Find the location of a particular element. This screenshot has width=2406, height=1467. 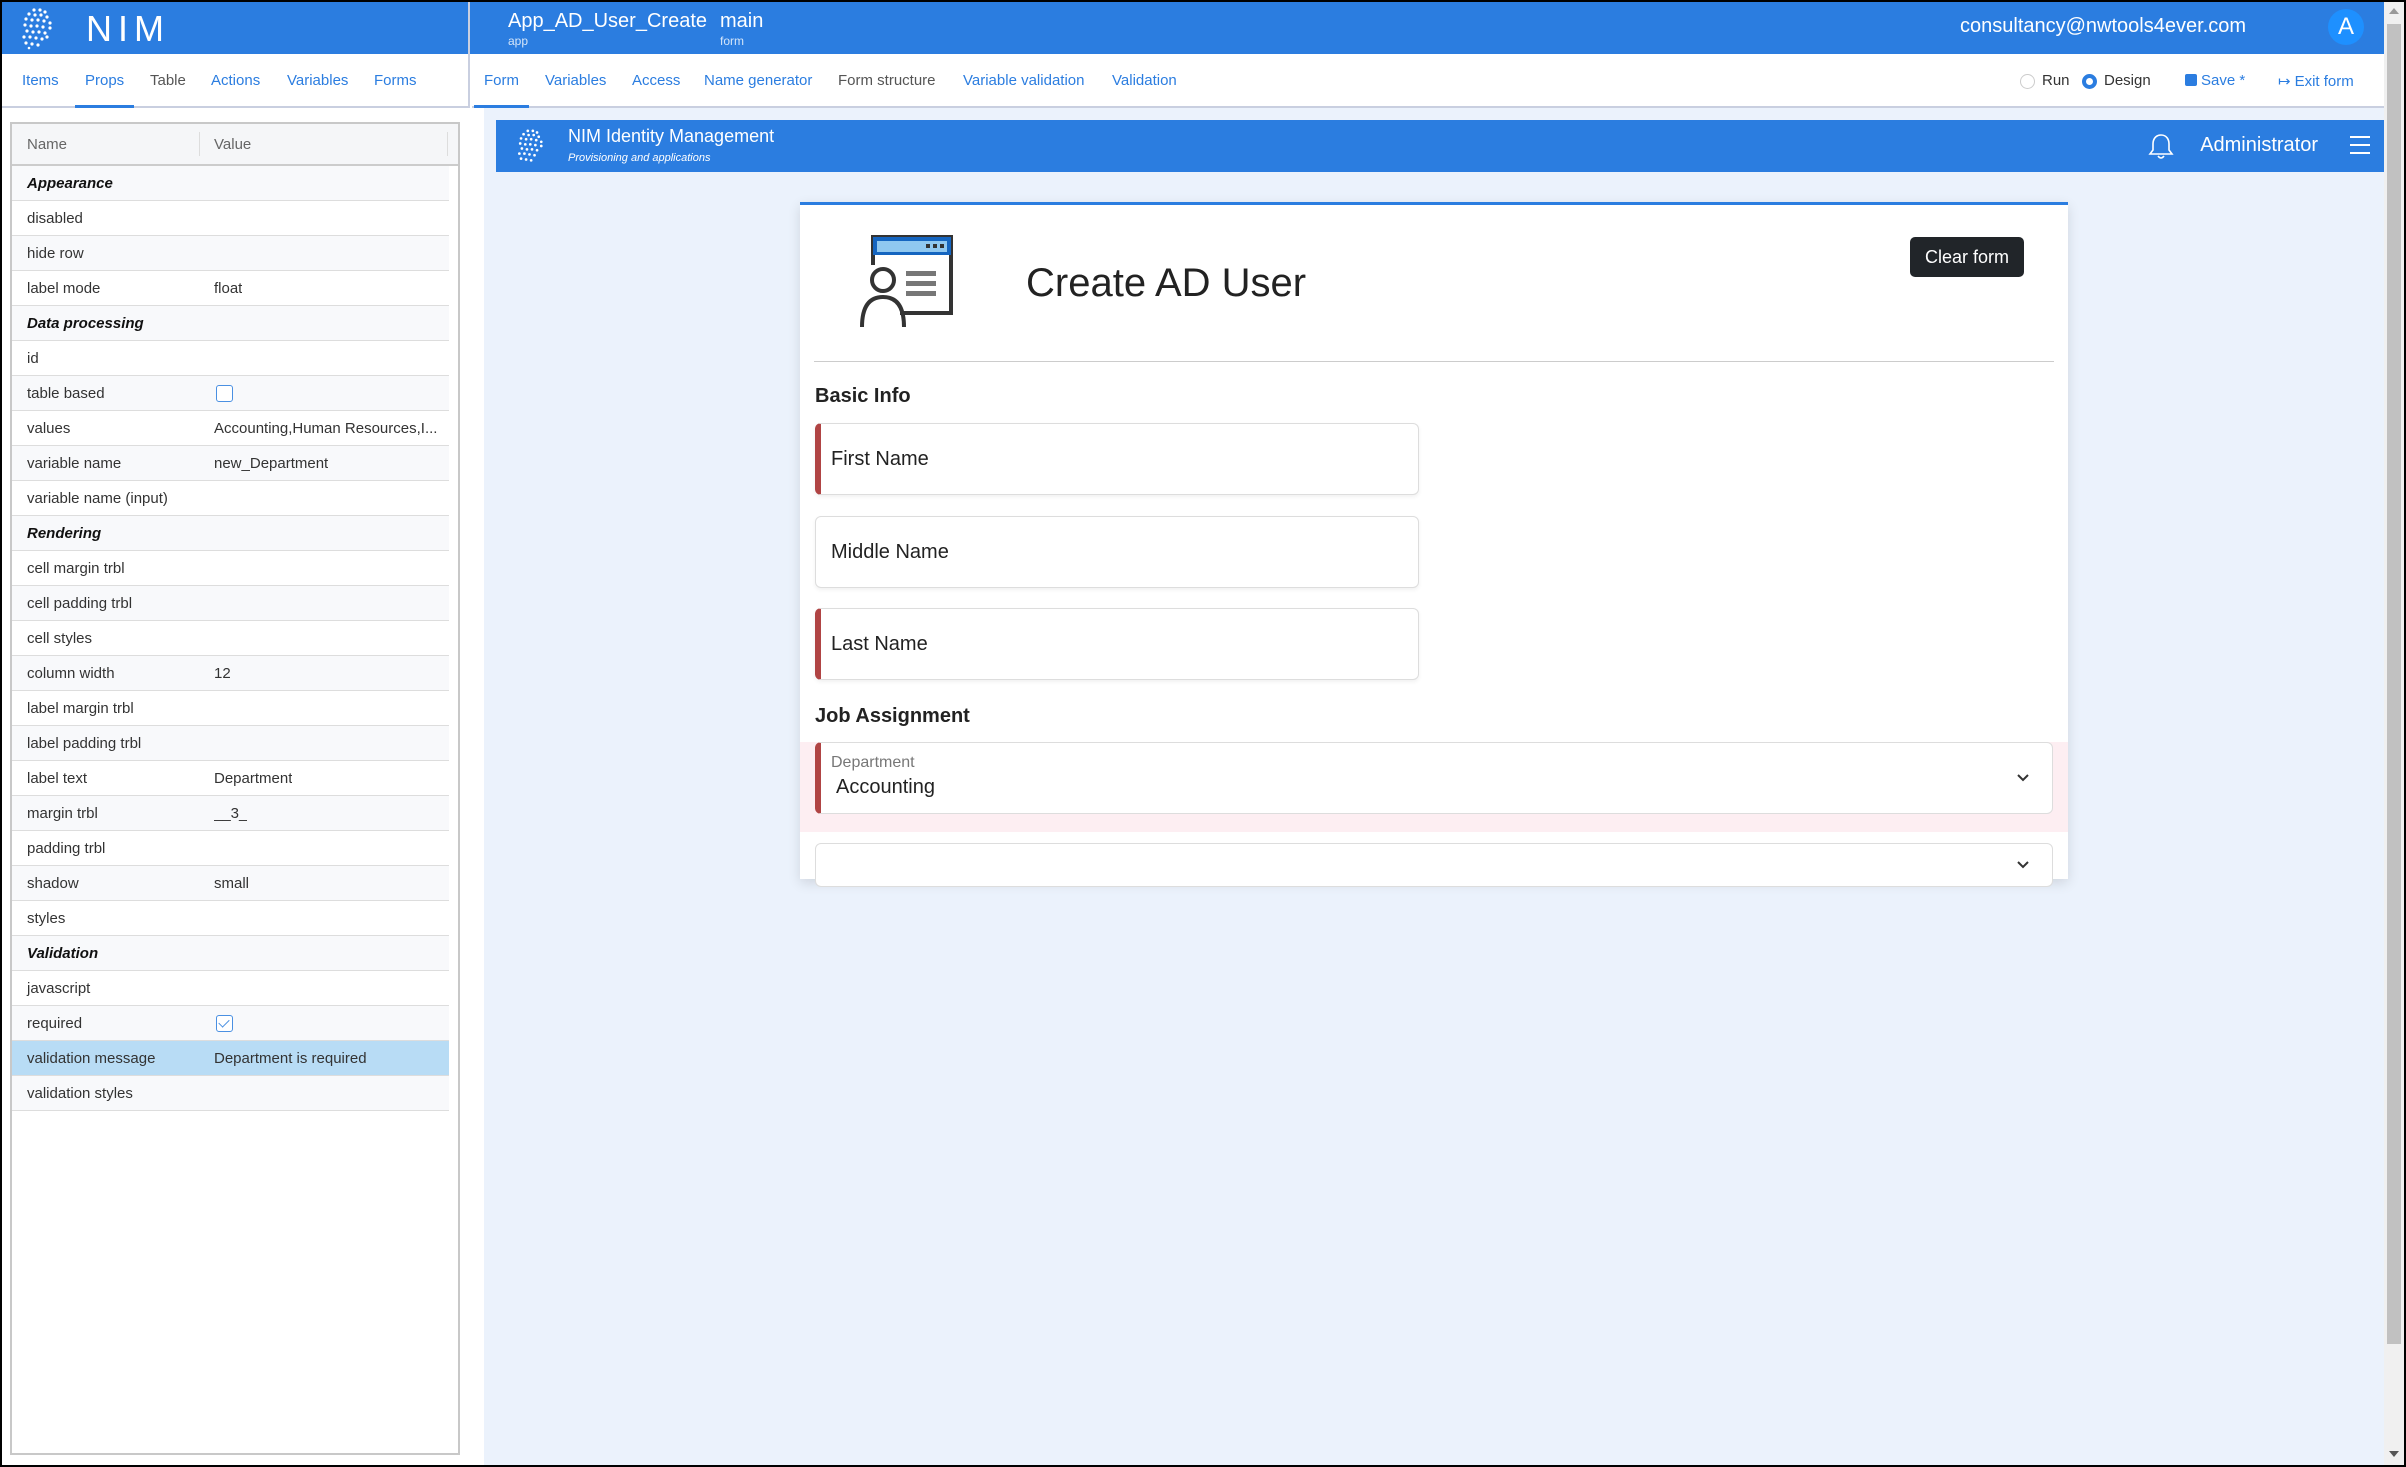

design-radio is located at coordinates (2089, 81).